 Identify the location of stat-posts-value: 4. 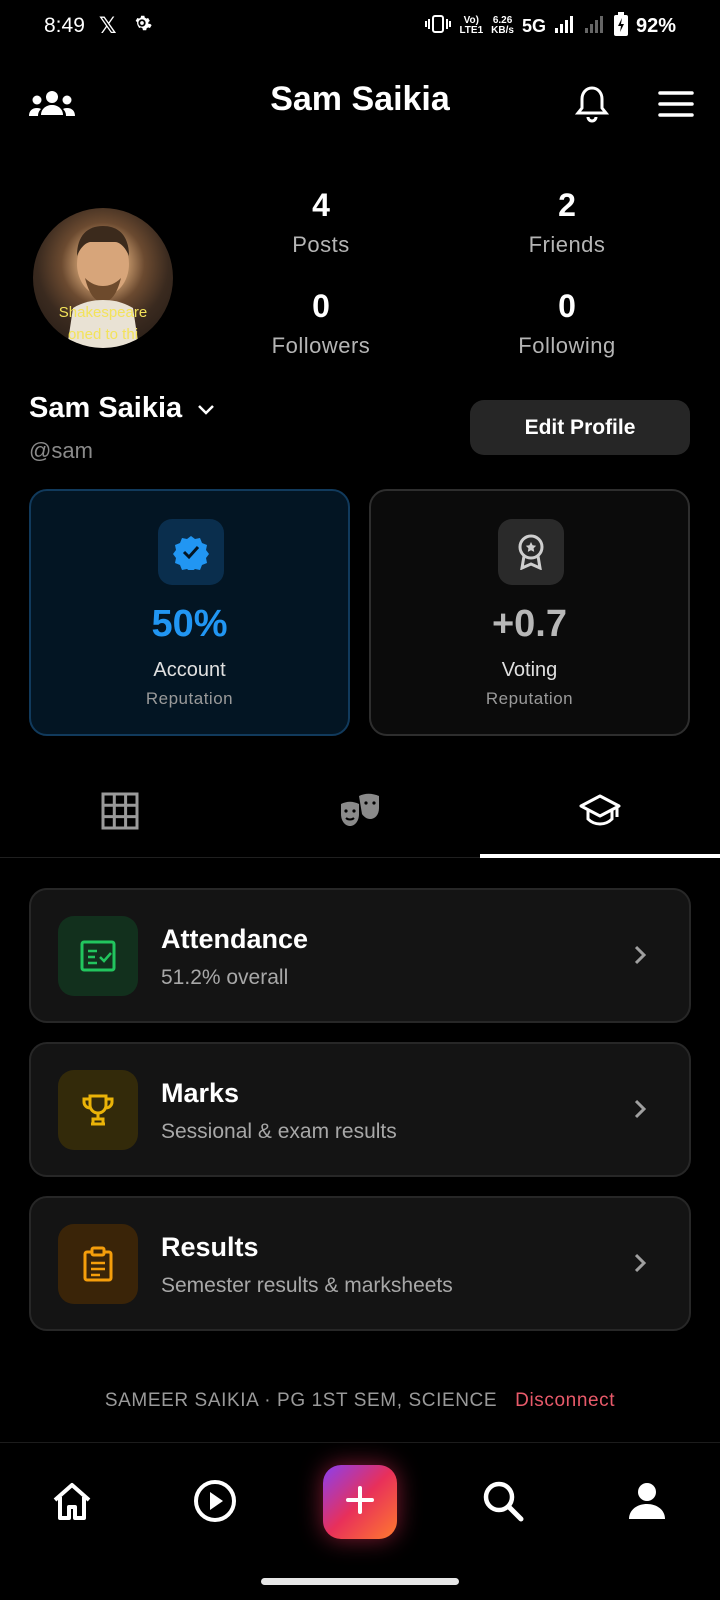
(321, 205).